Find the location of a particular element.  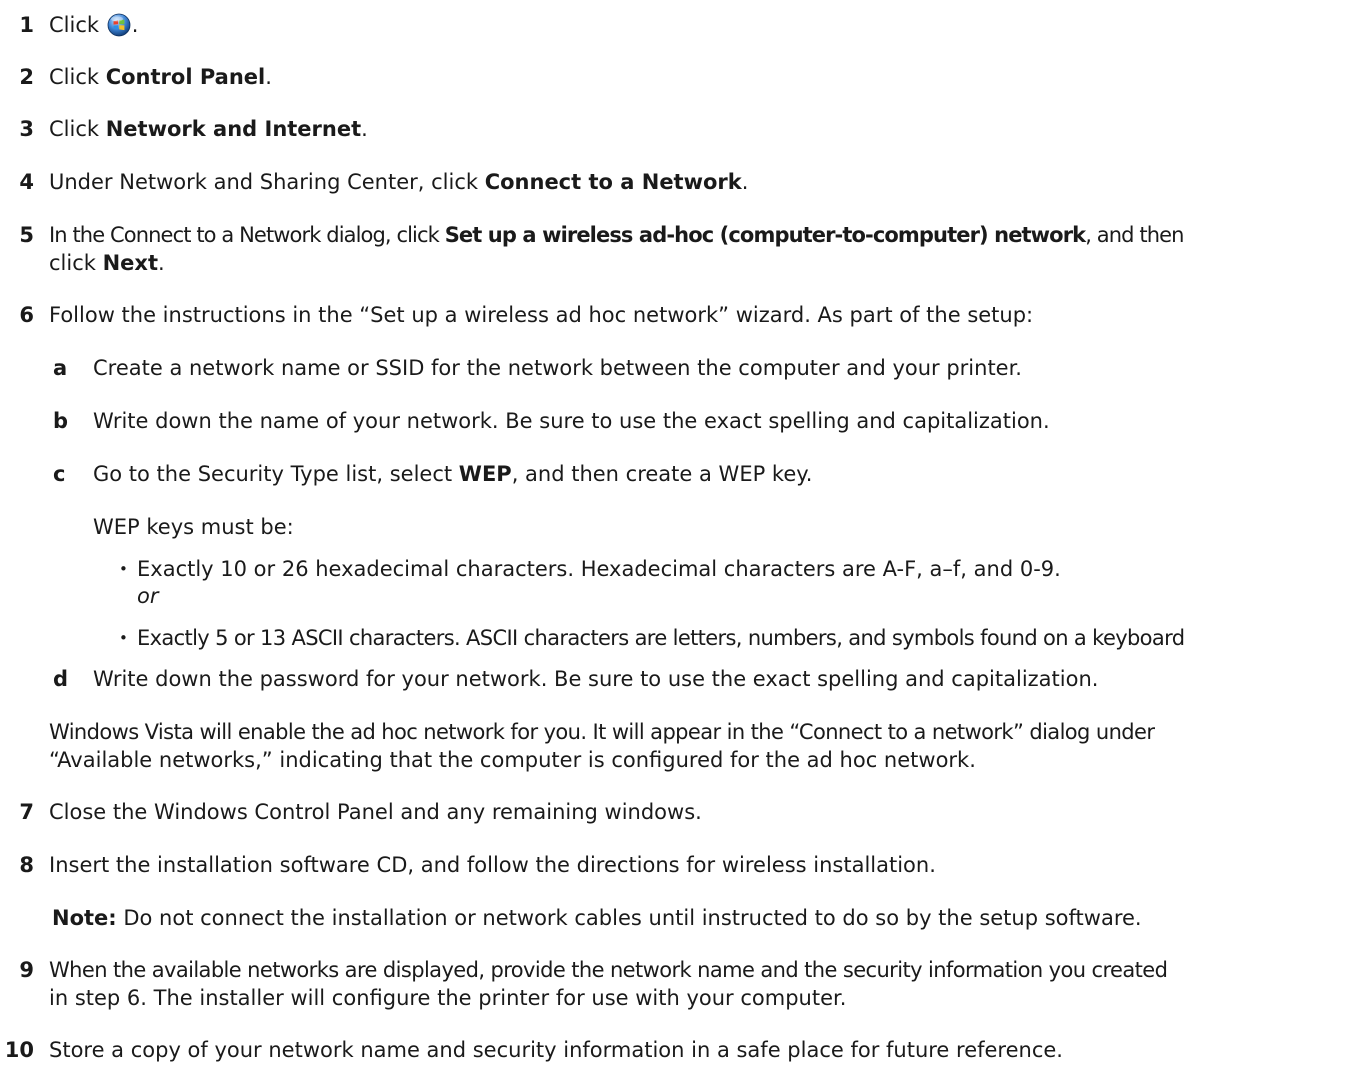

step-number: 10 is located at coordinates (19, 1050).